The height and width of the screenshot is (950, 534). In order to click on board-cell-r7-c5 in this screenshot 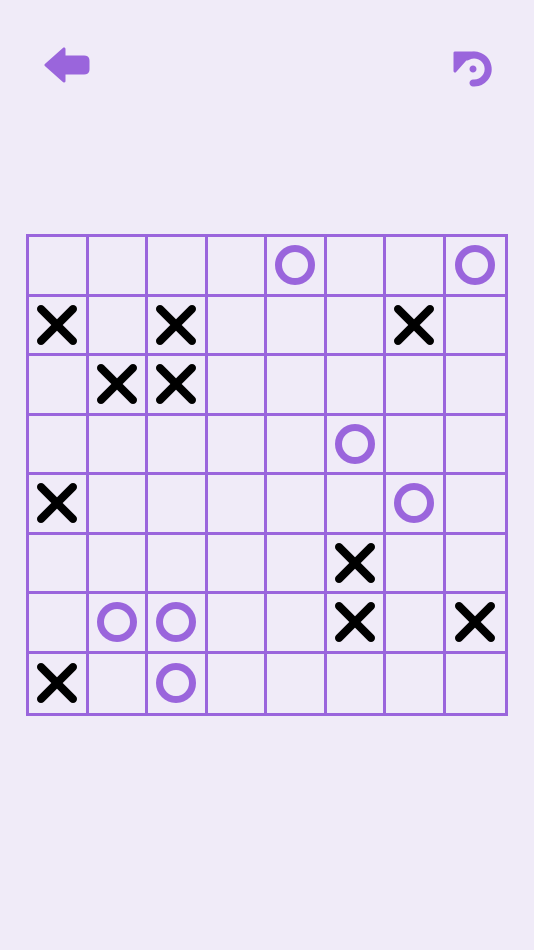, I will do `click(297, 624)`.